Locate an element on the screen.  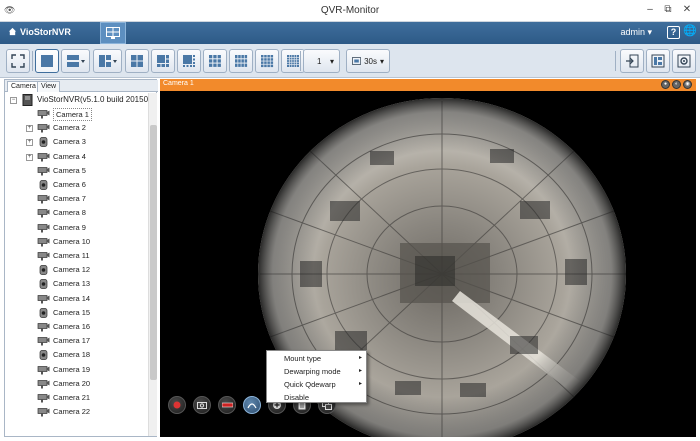
channel-status-icons: ● ◐ ◉ is located at coordinates (676, 84).